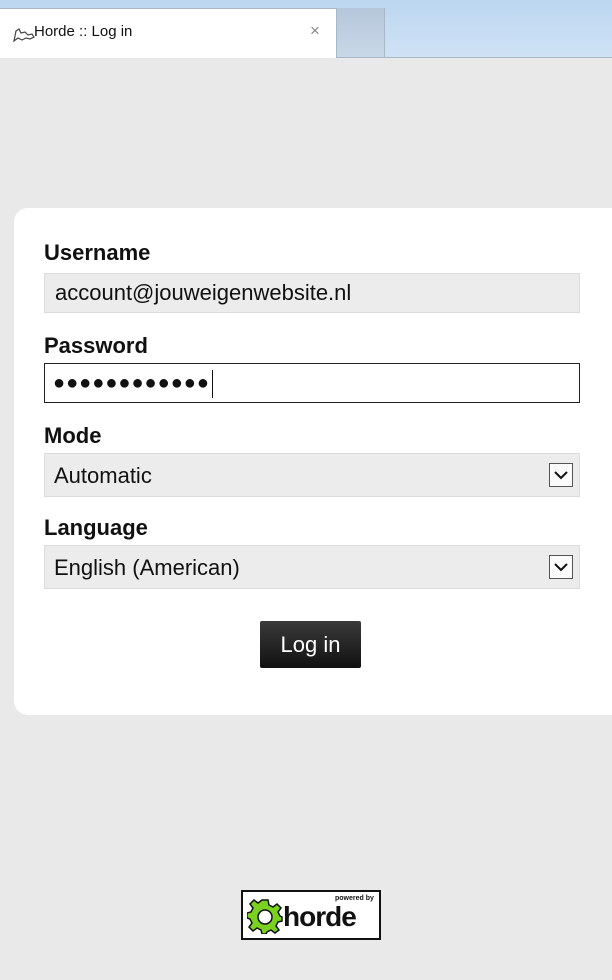 Image resolution: width=612 pixels, height=980 pixels. I want to click on powered-by-horde-logo: powered by horde, so click(311, 915).